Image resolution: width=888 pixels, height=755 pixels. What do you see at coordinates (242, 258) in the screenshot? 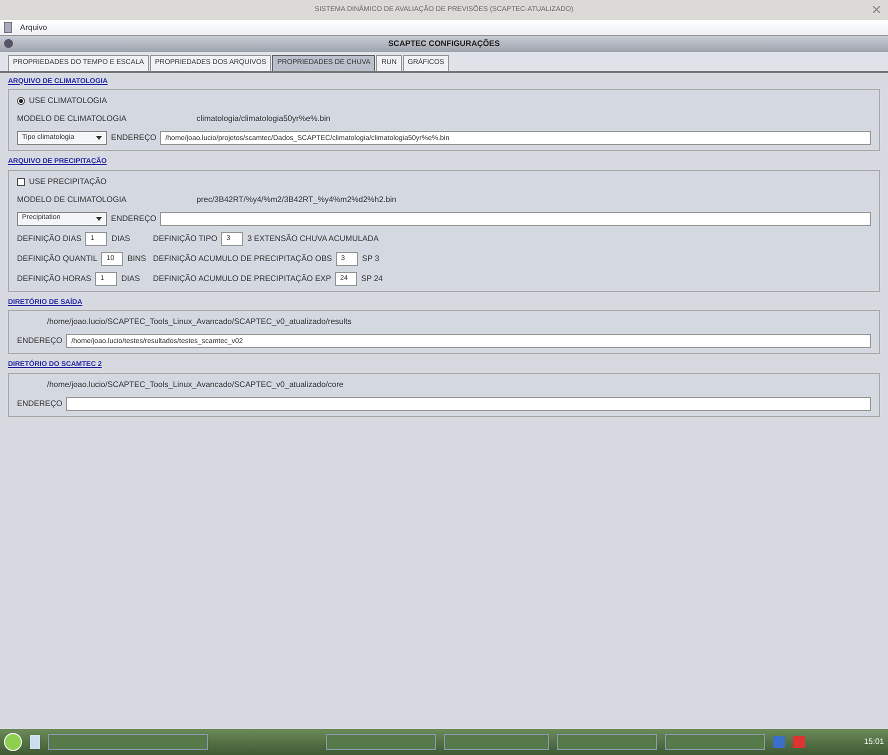
I see `field-label: DEFINIÇÃO ACUMULO DE PRECIPITAÇÃO OBS` at bounding box center [242, 258].